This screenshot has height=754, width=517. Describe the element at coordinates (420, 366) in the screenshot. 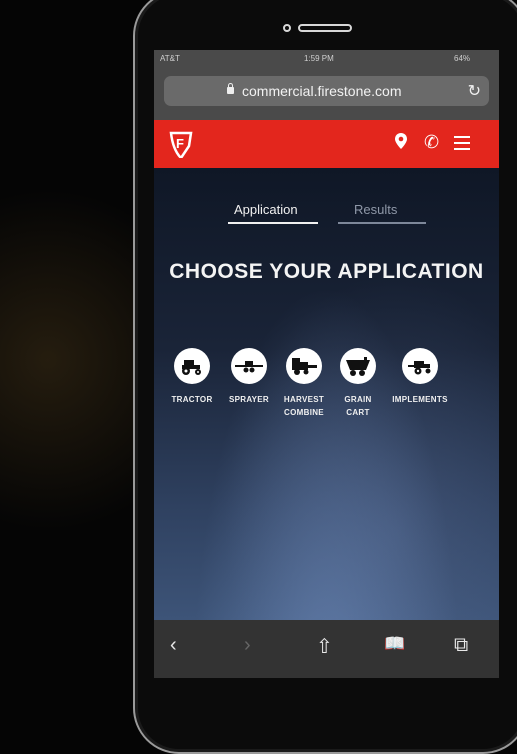

I see `implements-icon` at that location.